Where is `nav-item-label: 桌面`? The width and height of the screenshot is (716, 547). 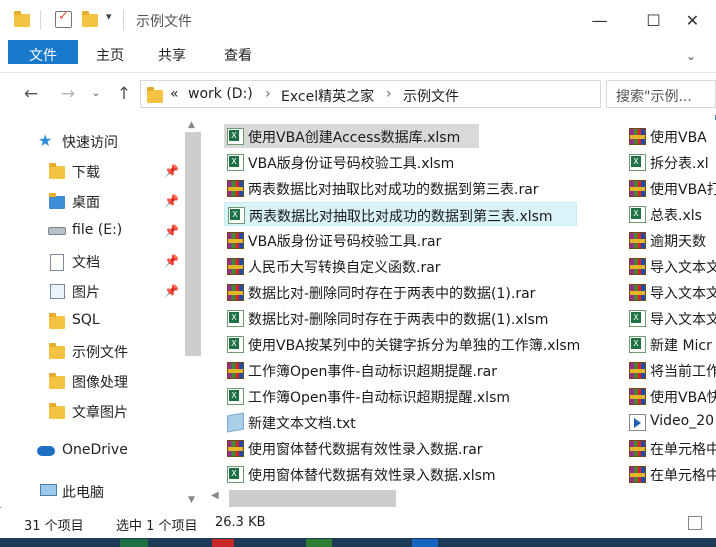 nav-item-label: 桌面 is located at coordinates (86, 203).